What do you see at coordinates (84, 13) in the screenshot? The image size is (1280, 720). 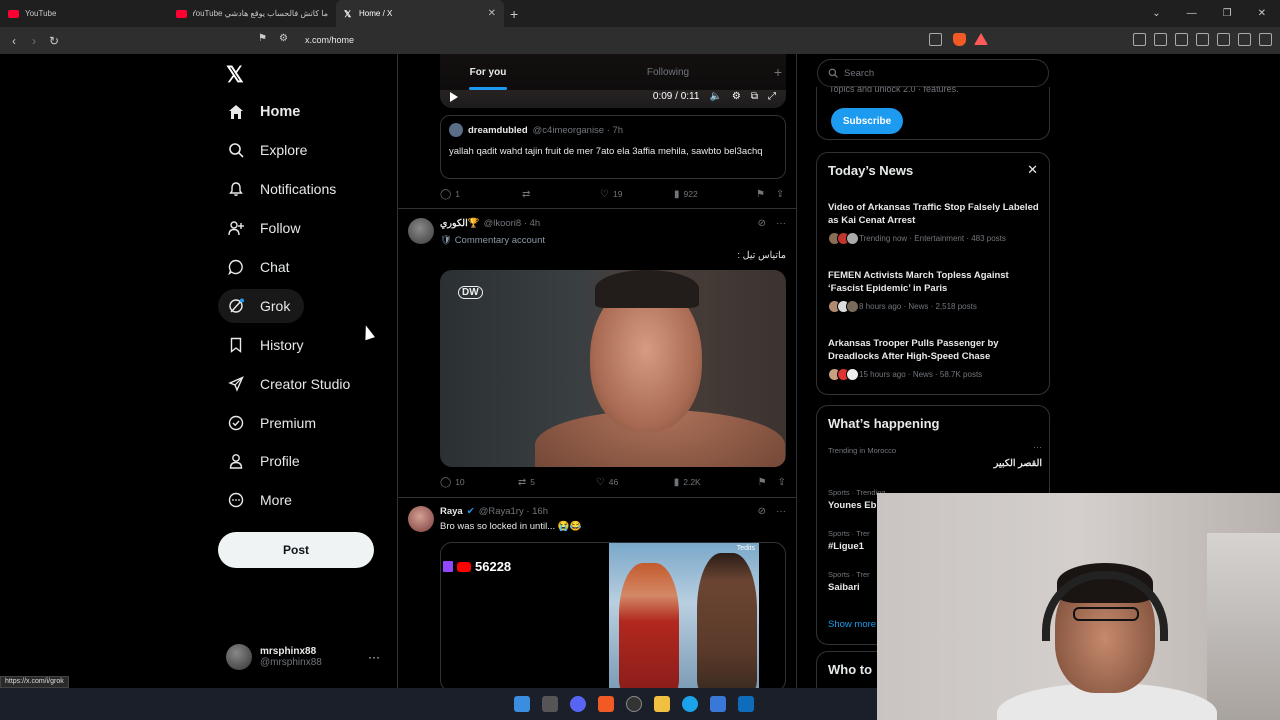 I see `browser-tab-youtube: YouTube` at bounding box center [84, 13].